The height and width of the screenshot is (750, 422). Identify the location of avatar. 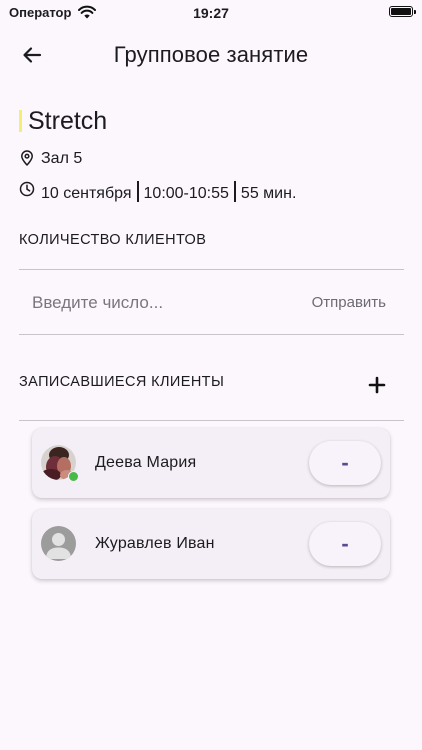
(58, 543).